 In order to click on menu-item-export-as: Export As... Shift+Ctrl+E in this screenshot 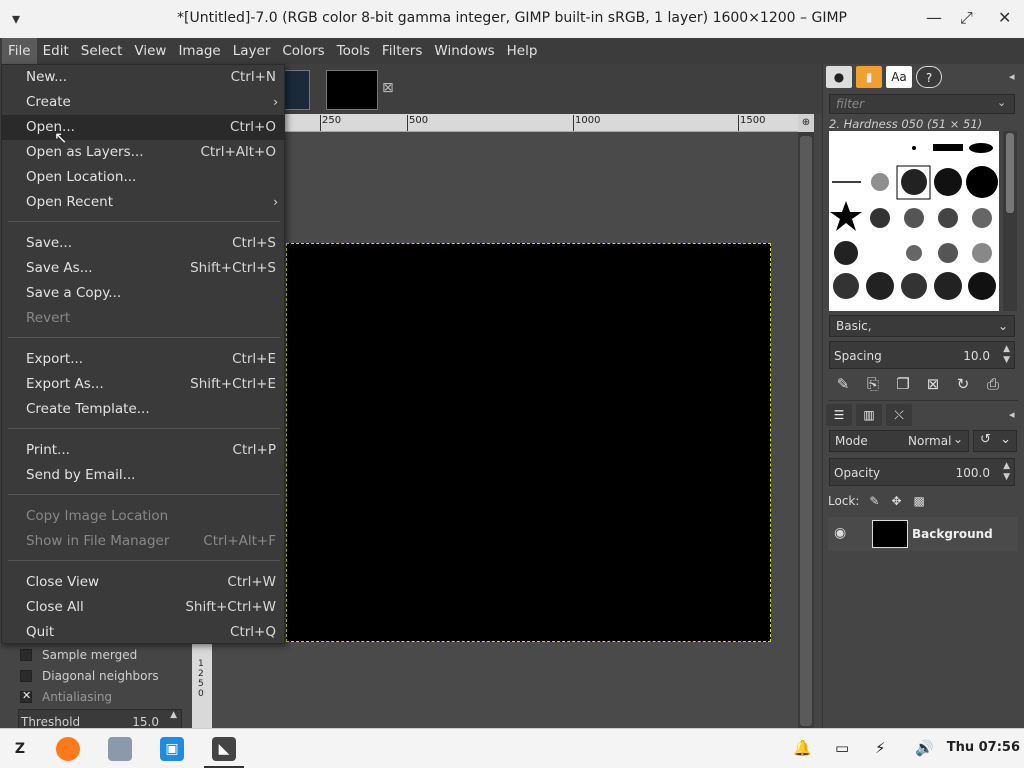, I will do `click(143, 384)`.